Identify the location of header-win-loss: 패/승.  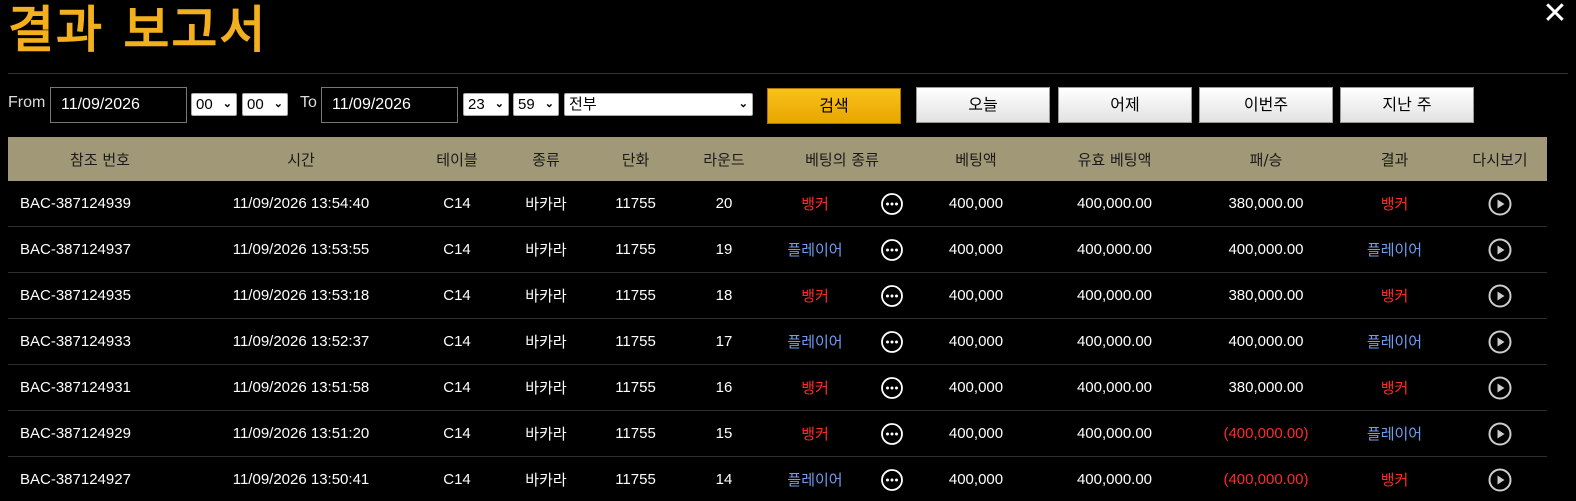
(1266, 159).